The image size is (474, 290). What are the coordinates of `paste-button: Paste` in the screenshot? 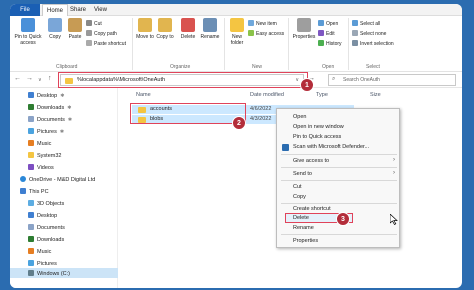 It's located at (75, 29).